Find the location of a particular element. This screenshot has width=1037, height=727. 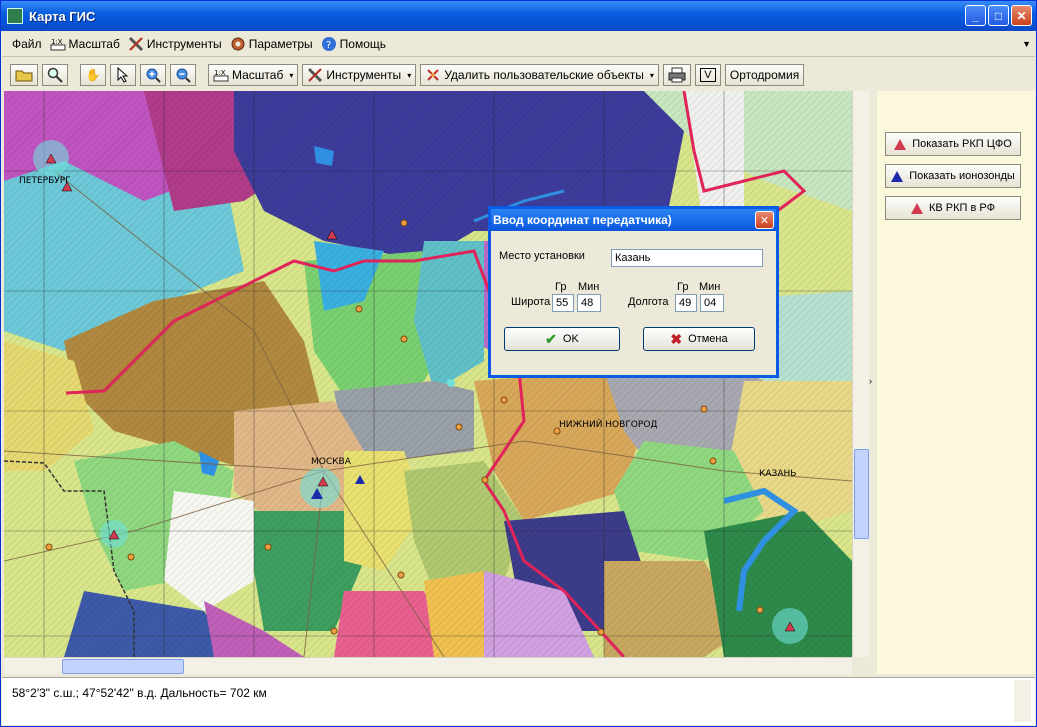

orthodromy-label: Ортодромия is located at coordinates (764, 75).